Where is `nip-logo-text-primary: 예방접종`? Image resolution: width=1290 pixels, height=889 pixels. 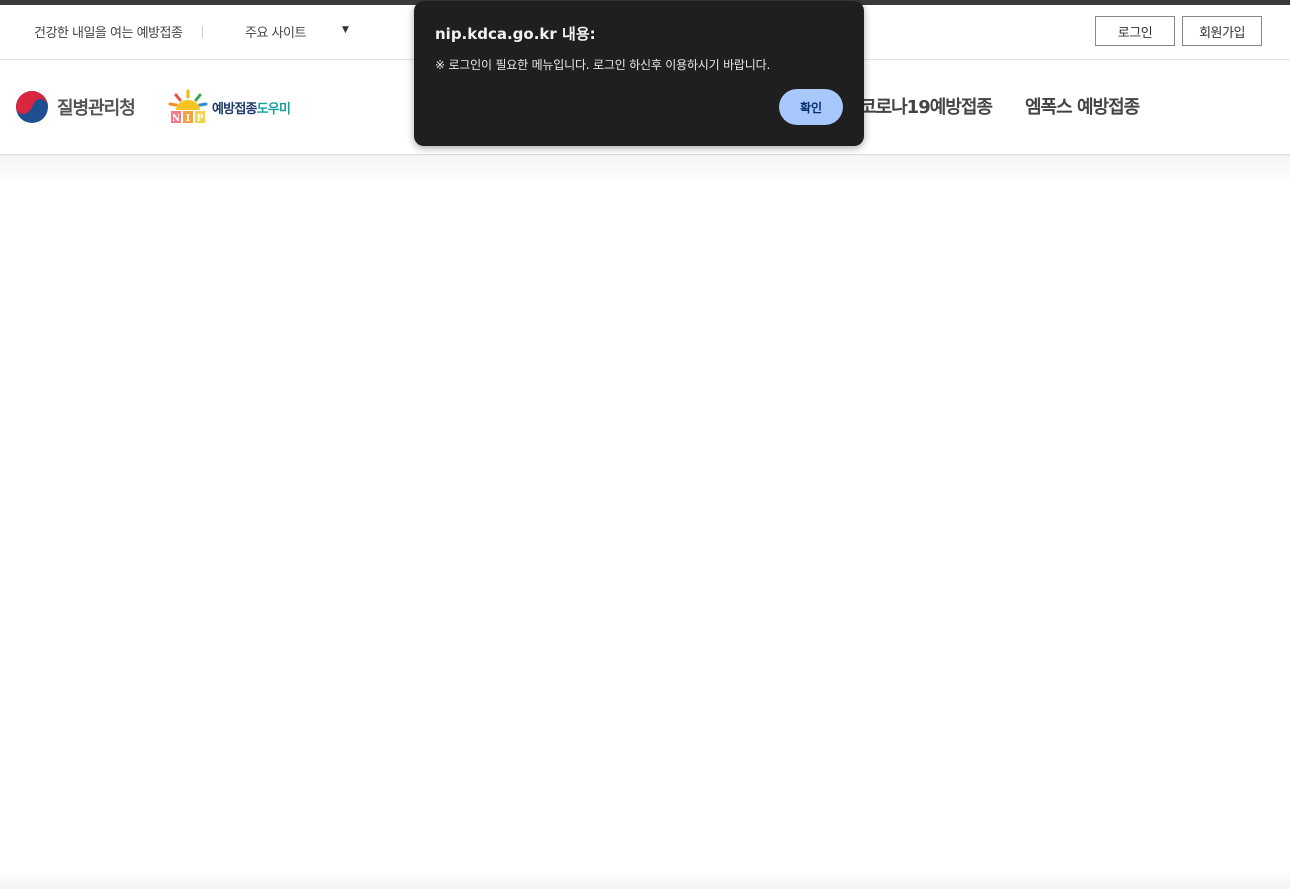
nip-logo-text-primary: 예방접종 is located at coordinates (234, 109).